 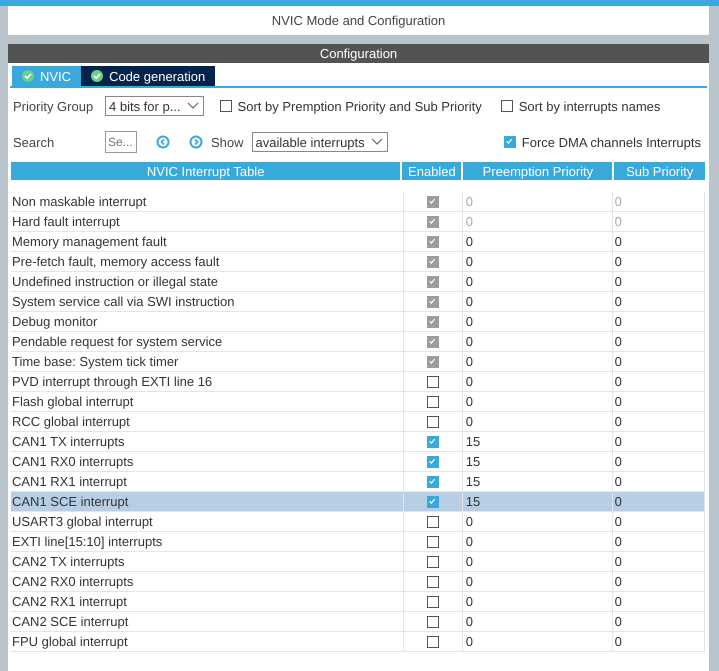 I want to click on table-row: CAN1 RX0 interrupts 15 0, so click(x=358, y=462).